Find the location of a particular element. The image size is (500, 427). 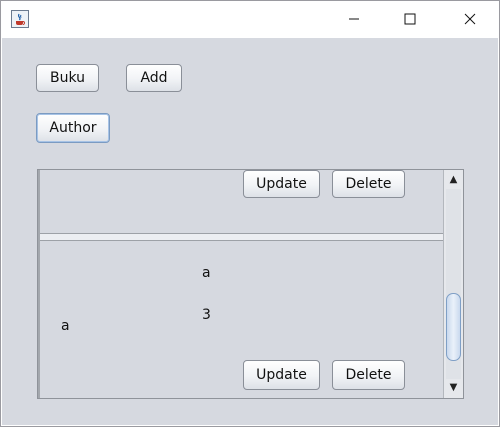

row2-delete-button: Delete is located at coordinates (368, 375).